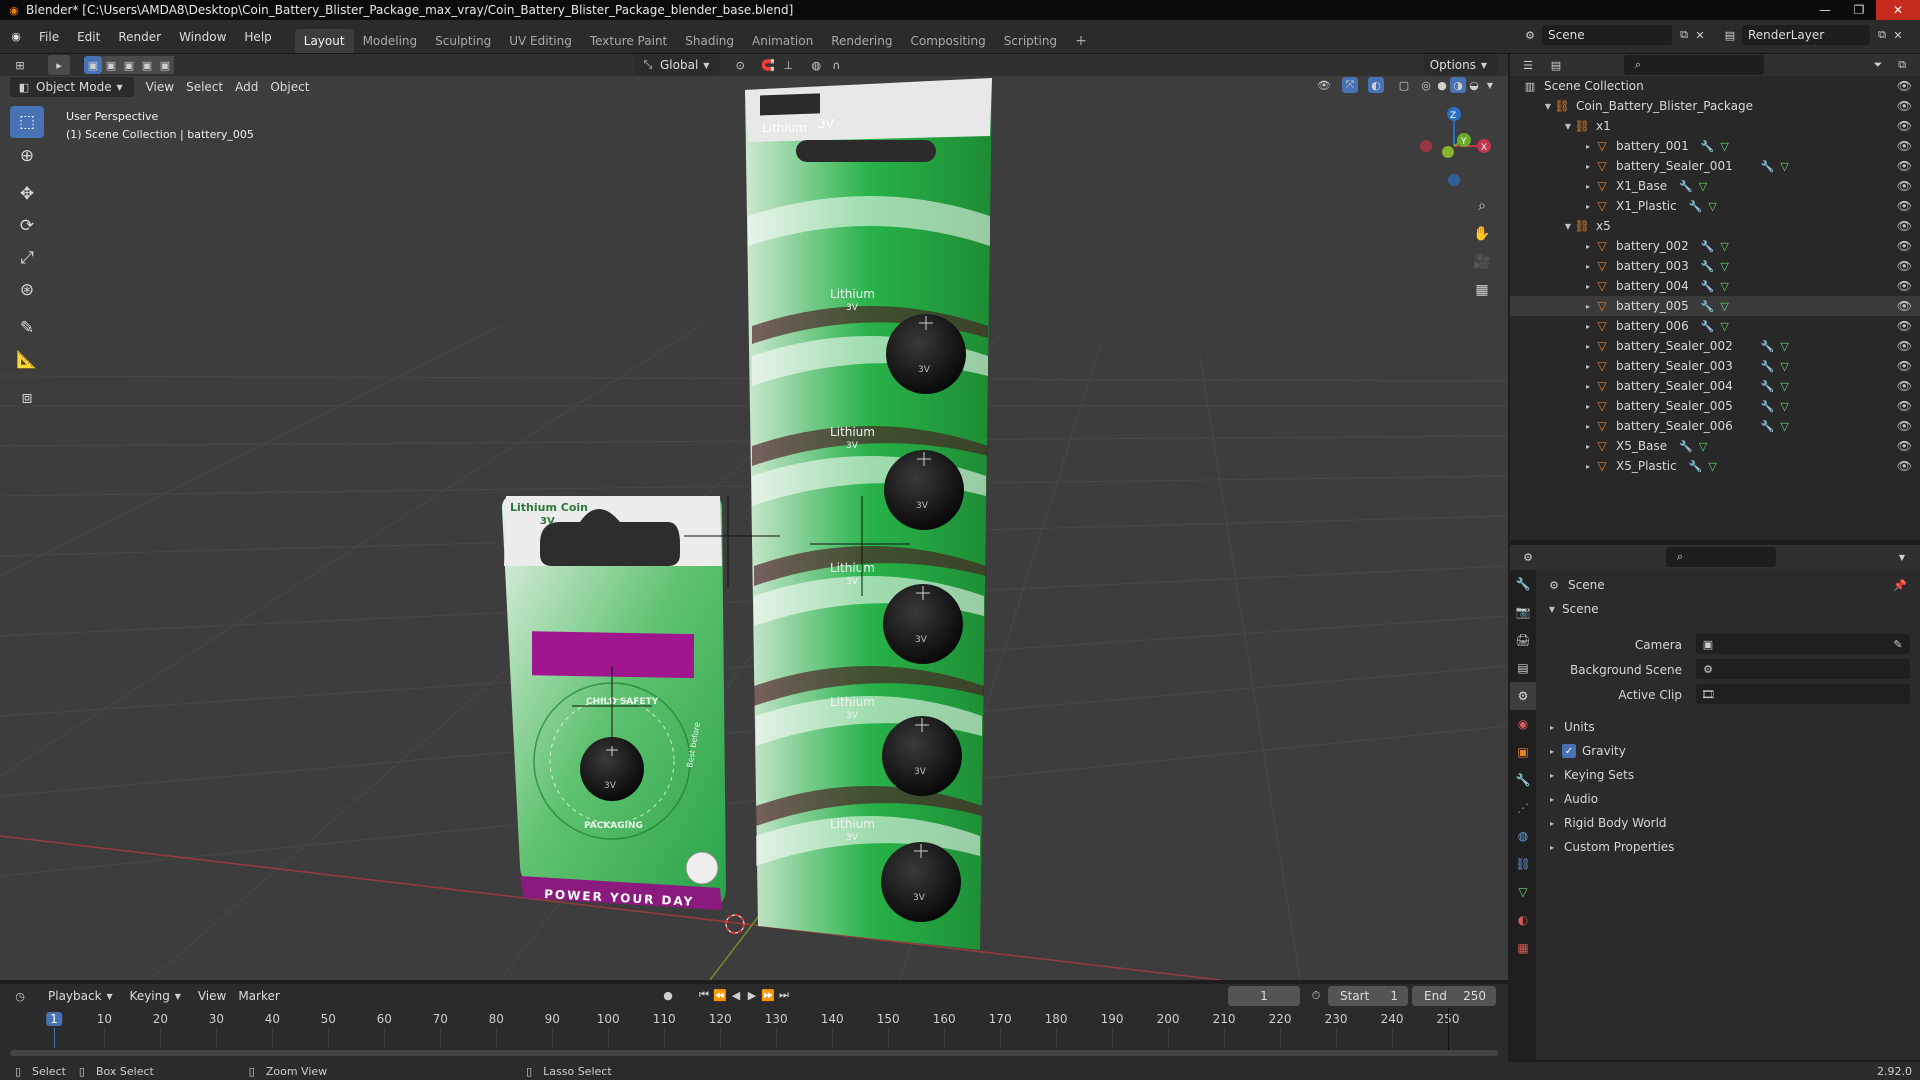 The image size is (1920, 1080). What do you see at coordinates (27, 360) in the screenshot?
I see `measure-tool: 📐` at bounding box center [27, 360].